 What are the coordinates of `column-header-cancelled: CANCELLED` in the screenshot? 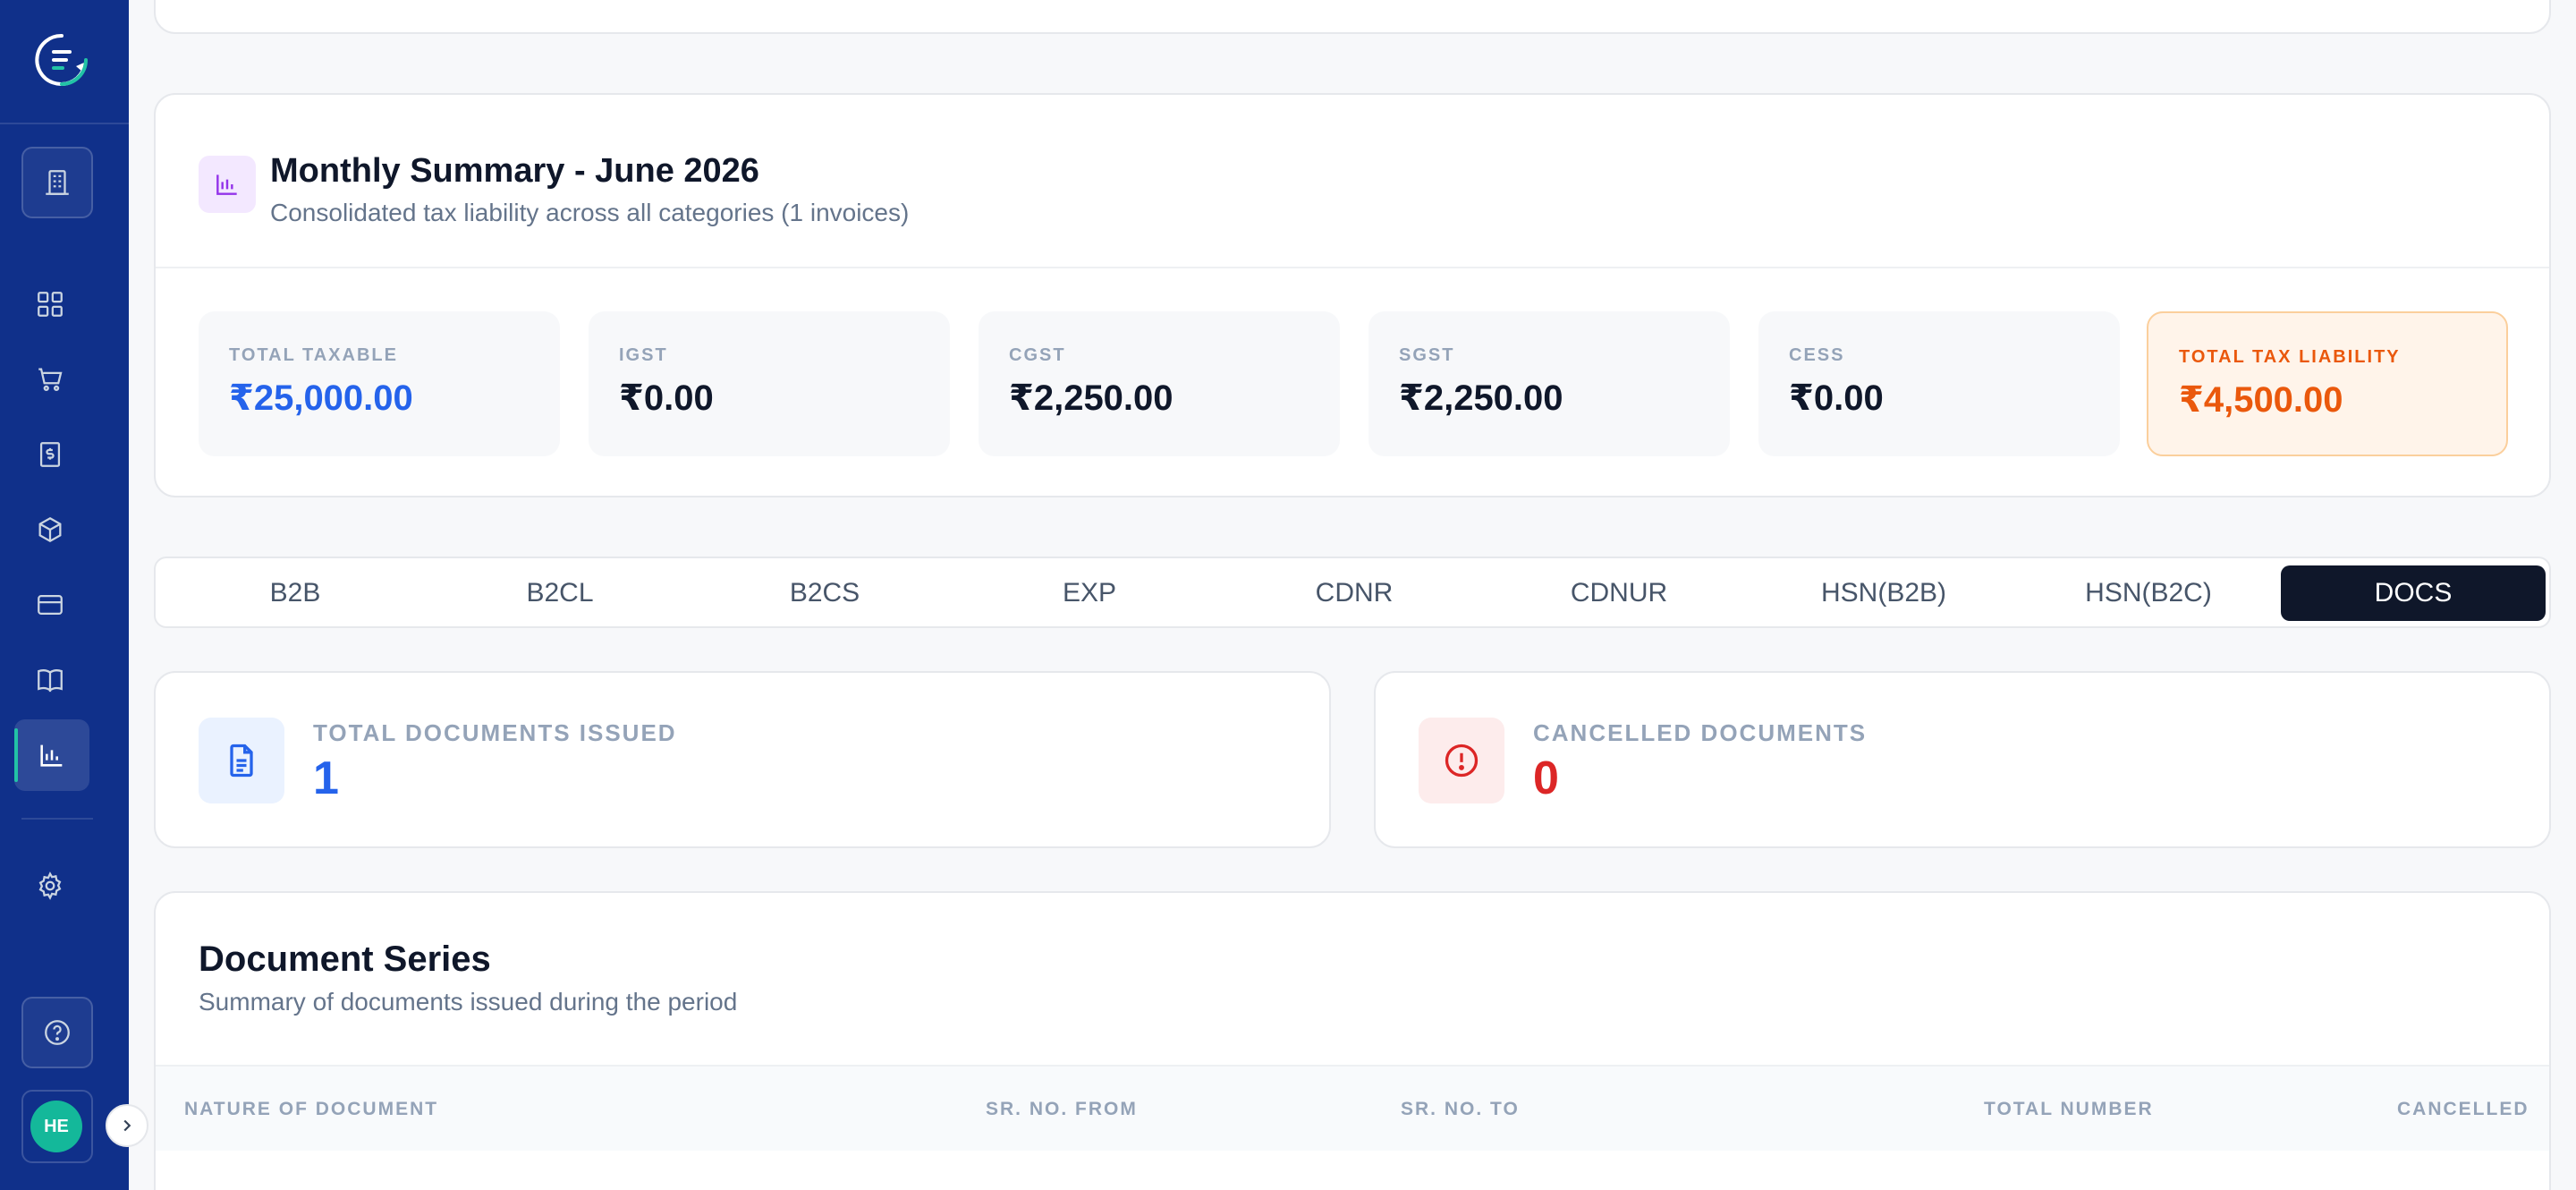 It's located at (2463, 1109).